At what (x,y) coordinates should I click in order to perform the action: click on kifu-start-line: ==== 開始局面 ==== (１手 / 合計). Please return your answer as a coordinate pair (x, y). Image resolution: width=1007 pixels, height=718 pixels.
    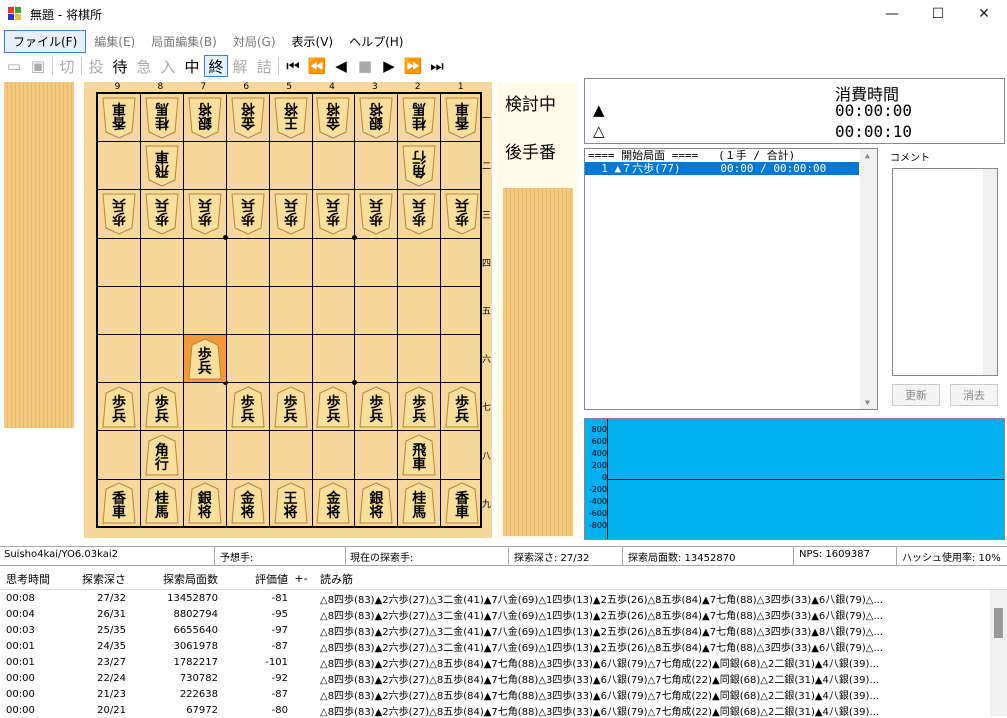
    Looking at the image, I should click on (731, 155).